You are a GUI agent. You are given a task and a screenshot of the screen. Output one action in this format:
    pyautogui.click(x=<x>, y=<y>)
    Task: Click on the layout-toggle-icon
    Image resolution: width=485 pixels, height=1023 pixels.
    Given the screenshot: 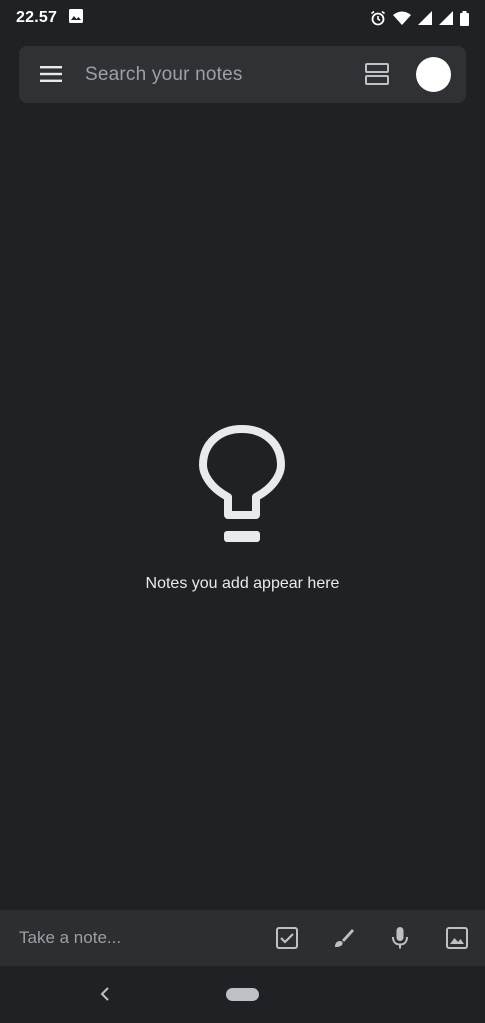 What is the action you would take?
    pyautogui.click(x=377, y=74)
    